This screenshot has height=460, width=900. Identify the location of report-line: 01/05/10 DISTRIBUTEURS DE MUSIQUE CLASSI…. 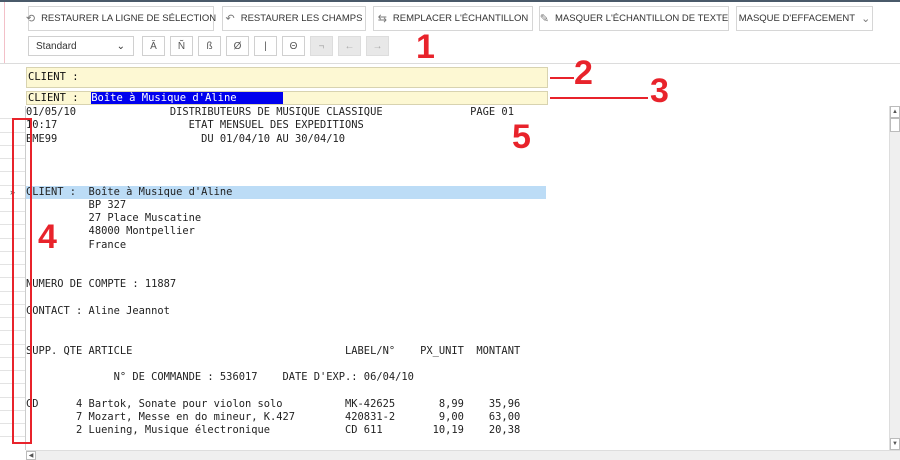
(270, 112).